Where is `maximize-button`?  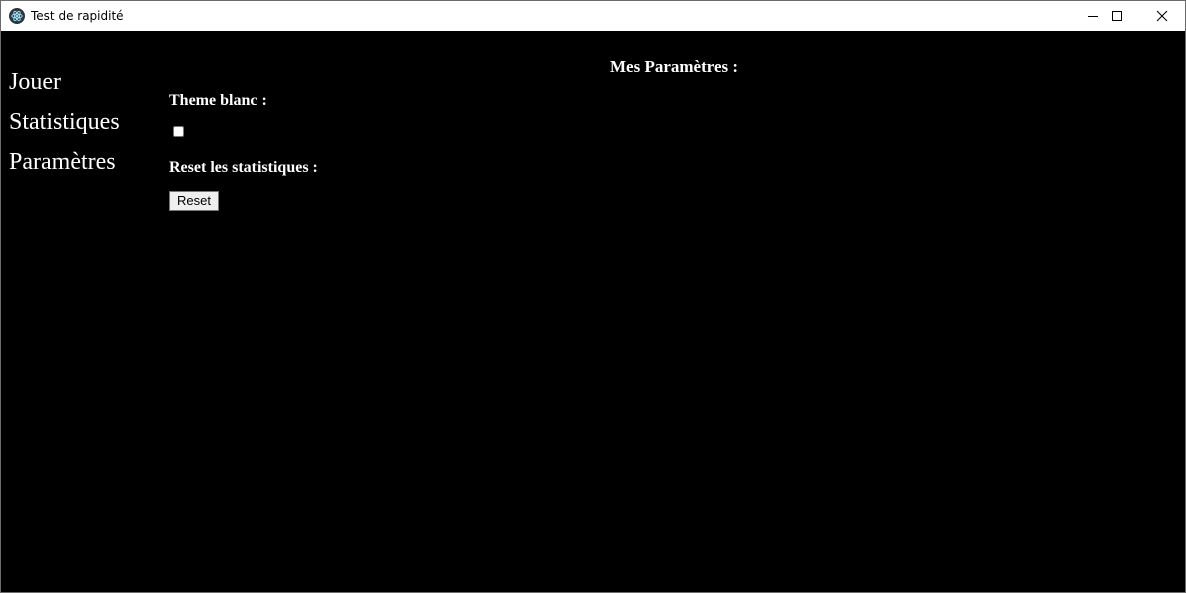
maximize-button is located at coordinates (1117, 16).